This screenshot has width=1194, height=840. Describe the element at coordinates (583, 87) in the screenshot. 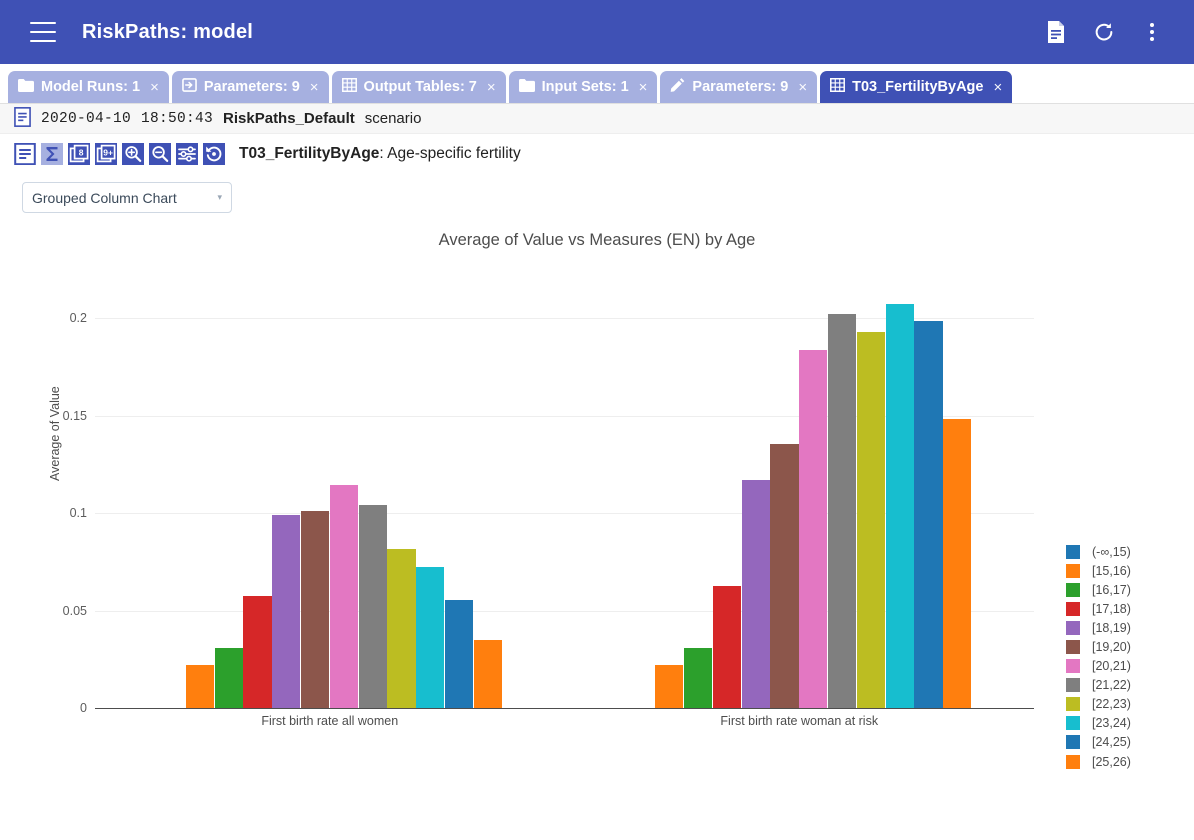

I see `tab-input-sets: Input Sets: 1 ×` at that location.